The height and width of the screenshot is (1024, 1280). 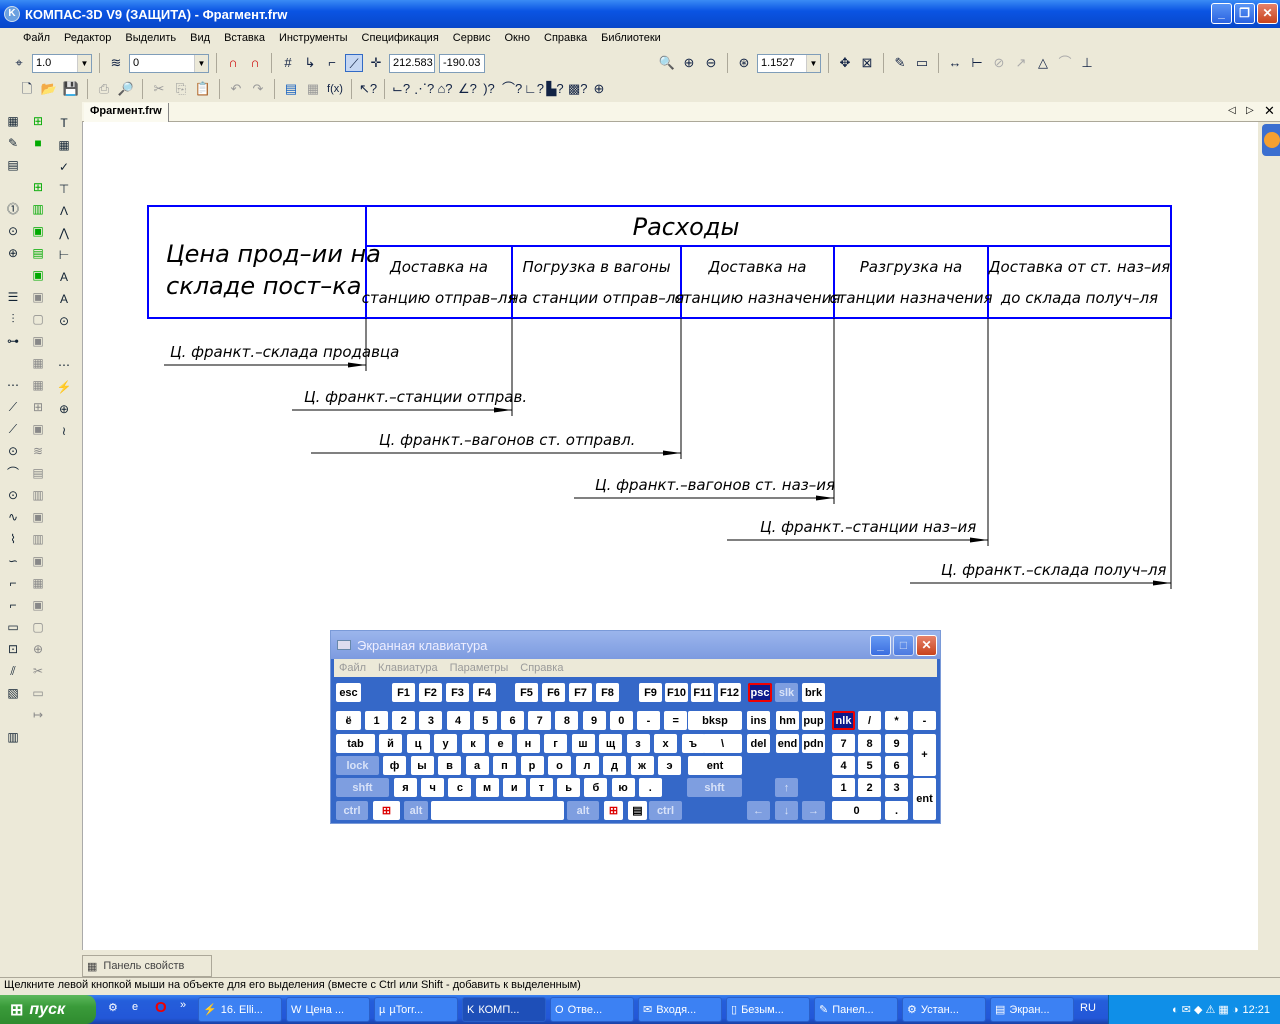 What do you see at coordinates (457, 692) in the screenshot?
I see `key-F3: F3` at bounding box center [457, 692].